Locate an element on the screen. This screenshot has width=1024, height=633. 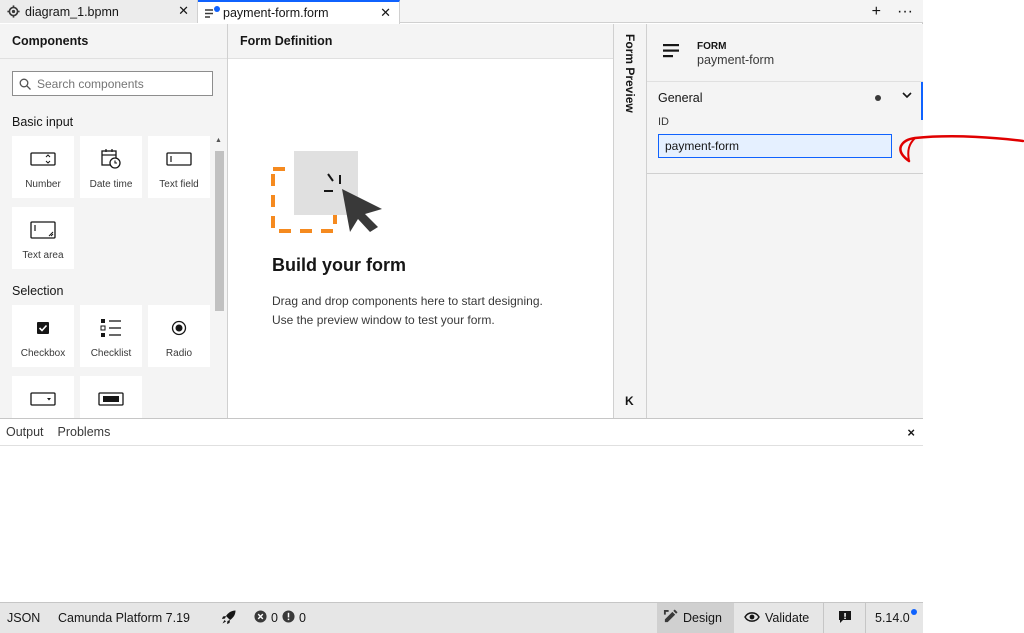
component-text-area: Text area is located at coordinates (43, 238).